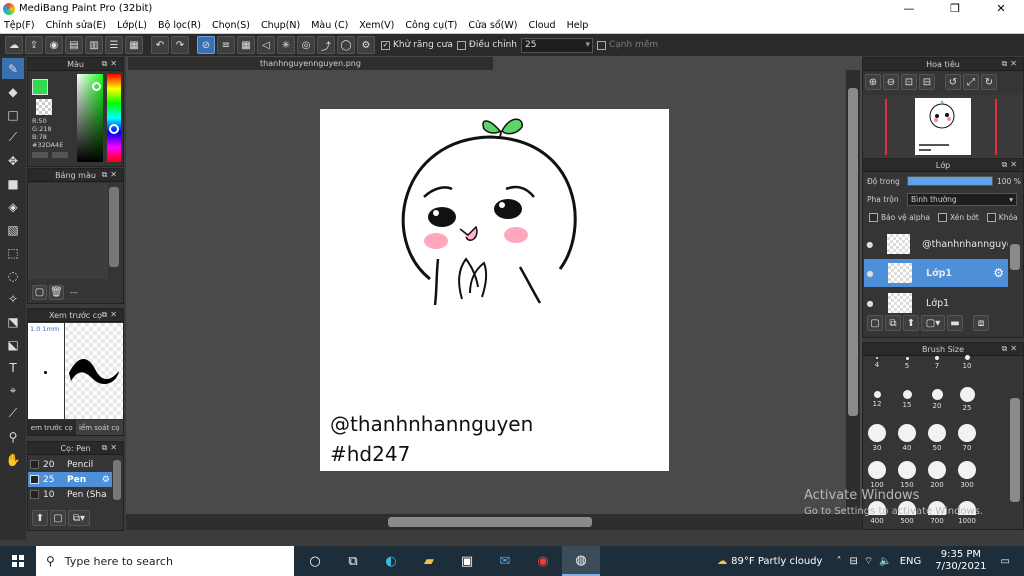 The image size is (1024, 576). What do you see at coordinates (79, 518) in the screenshot?
I see `brush-menu-icon: ⧉▾` at bounding box center [79, 518].